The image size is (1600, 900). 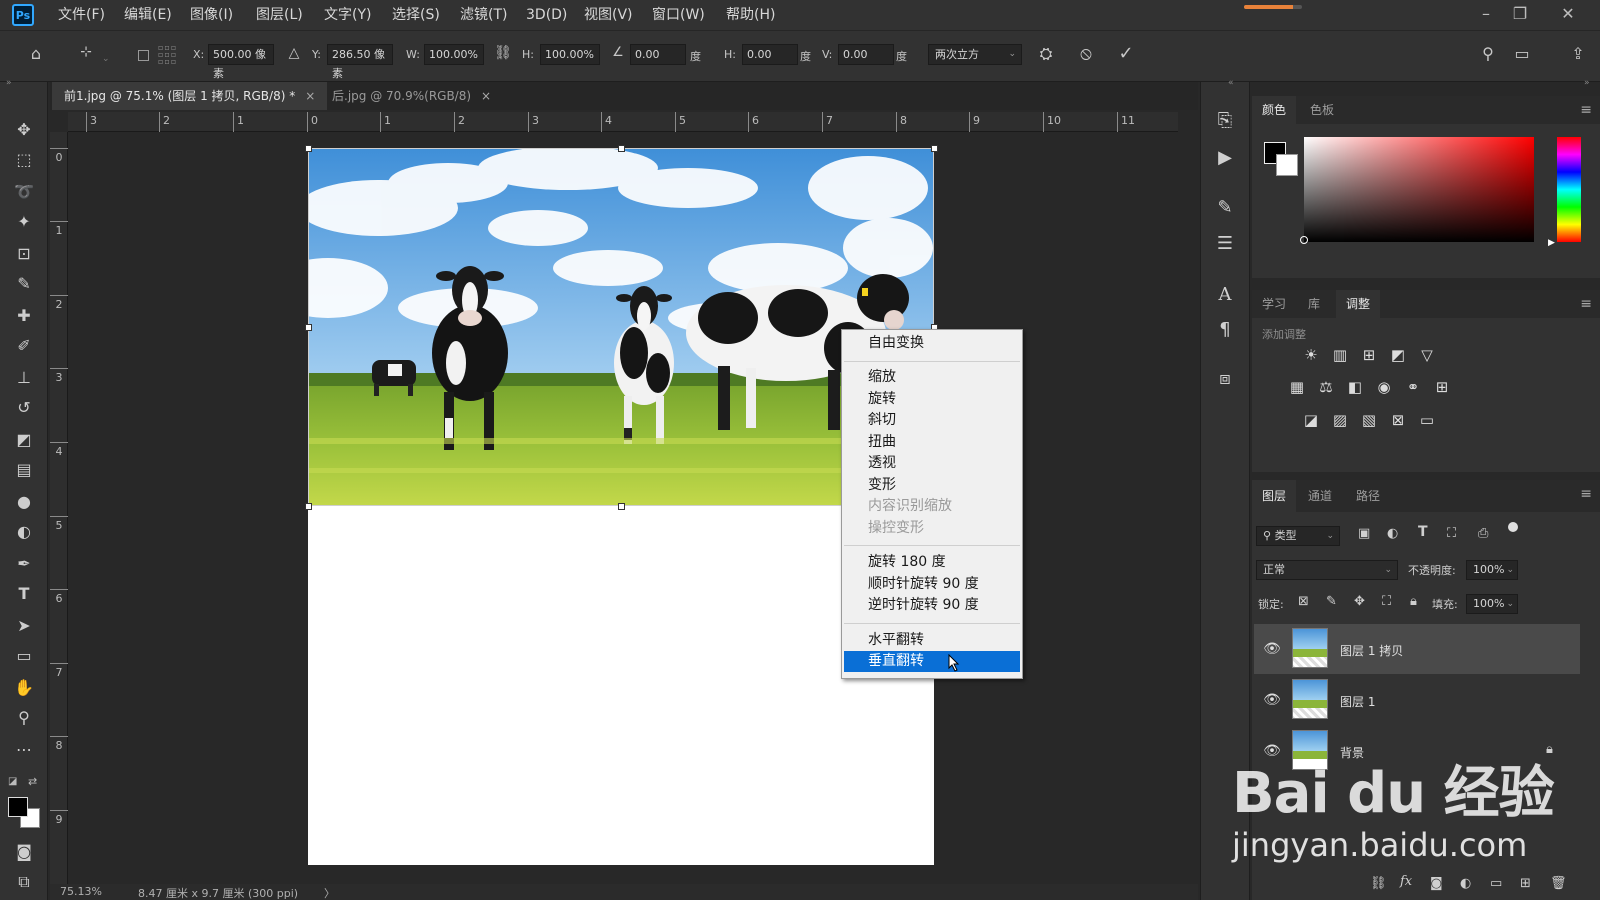 What do you see at coordinates (308, 506) in the screenshot?
I see `transform-handle-bottom-left` at bounding box center [308, 506].